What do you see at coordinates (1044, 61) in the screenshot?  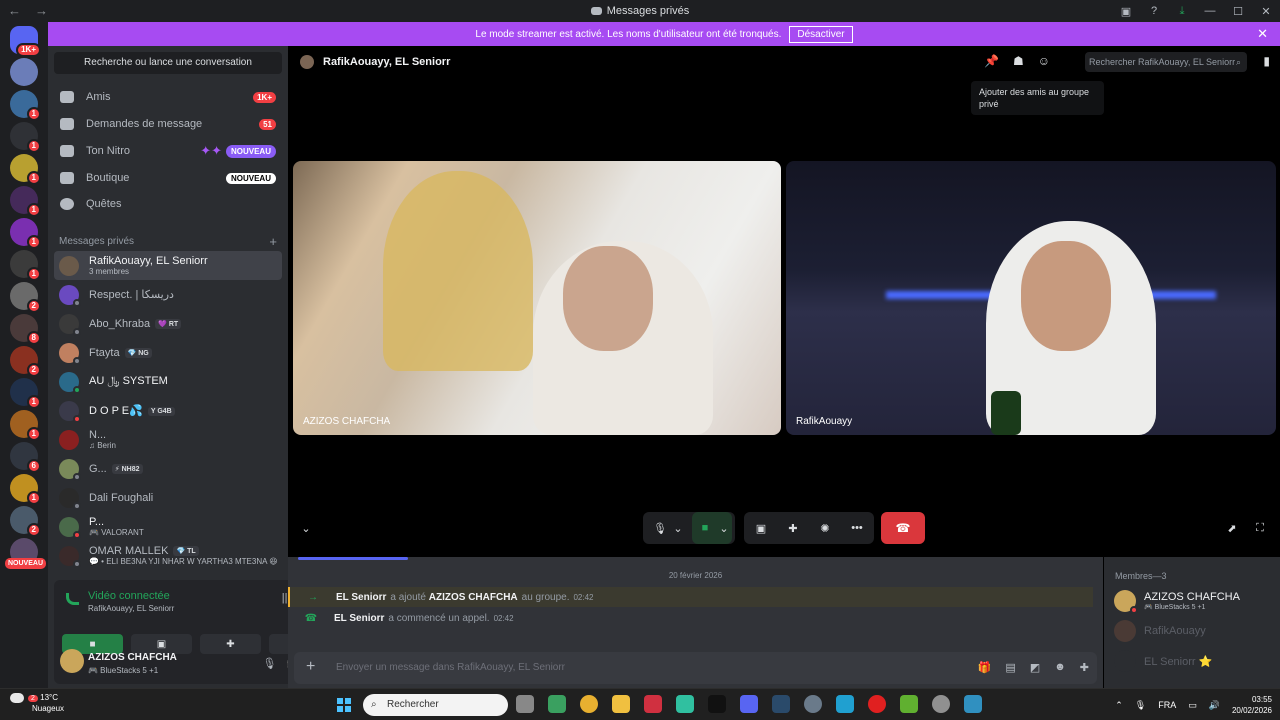 I see `members-icon: ☺` at bounding box center [1044, 61].